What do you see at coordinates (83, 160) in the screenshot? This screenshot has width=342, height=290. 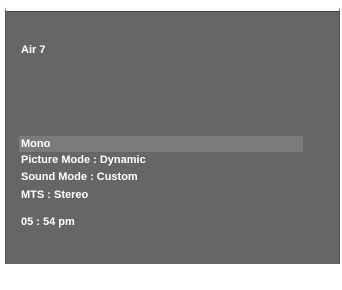 I see `picture-mode-row: Picture Mode : Dynamic` at bounding box center [83, 160].